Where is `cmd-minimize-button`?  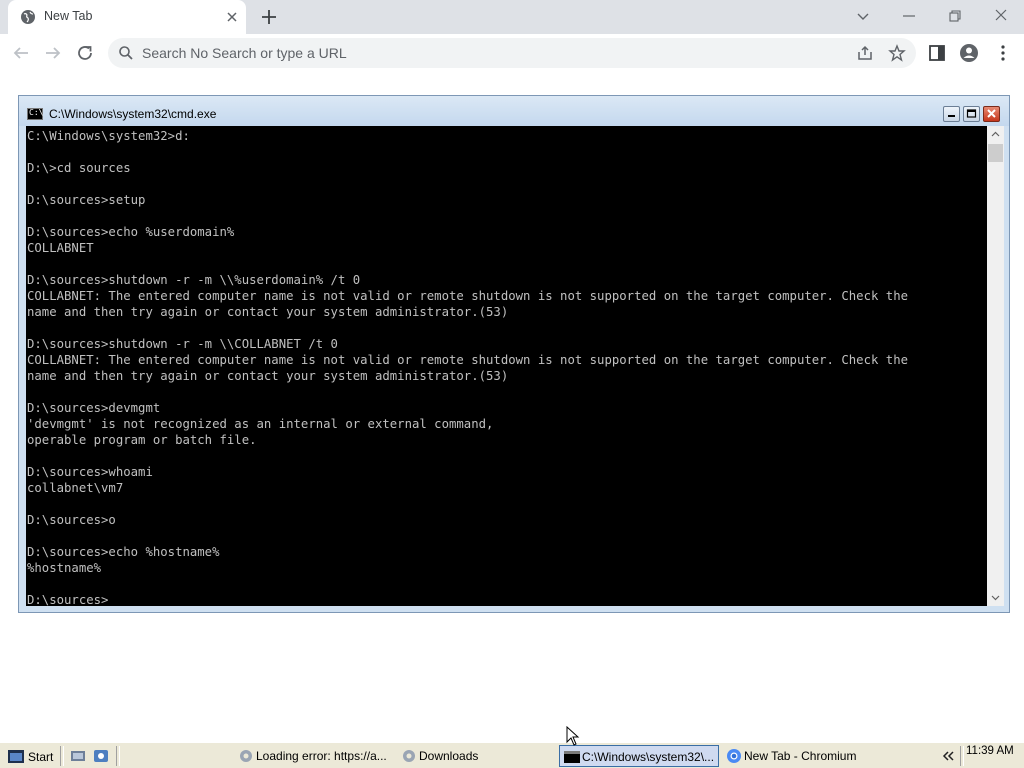 cmd-minimize-button is located at coordinates (951, 114).